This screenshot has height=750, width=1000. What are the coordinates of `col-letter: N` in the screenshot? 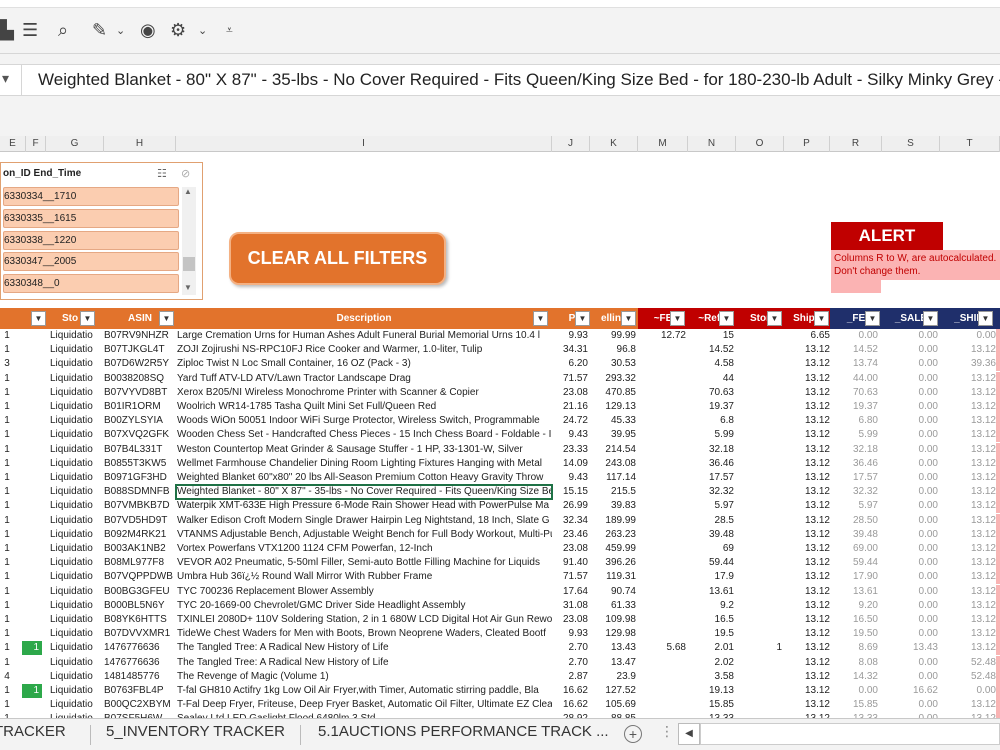 It's located at (712, 144).